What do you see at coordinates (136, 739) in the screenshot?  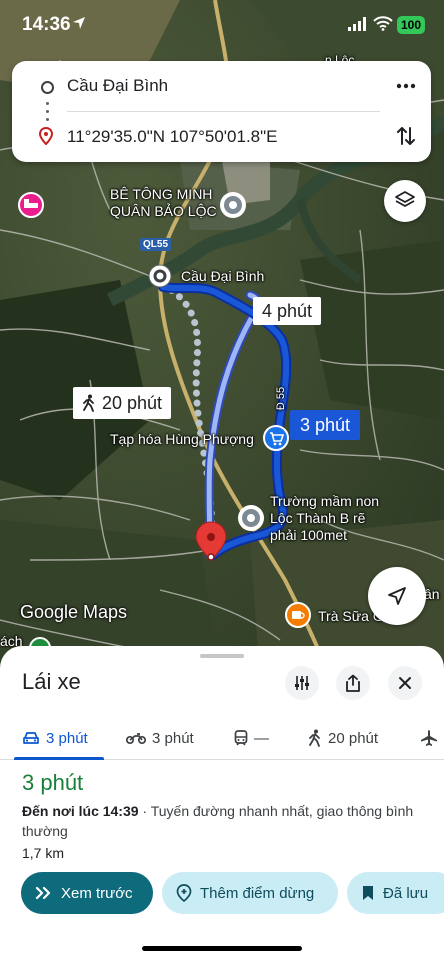 I see `motorbike-icon` at bounding box center [136, 739].